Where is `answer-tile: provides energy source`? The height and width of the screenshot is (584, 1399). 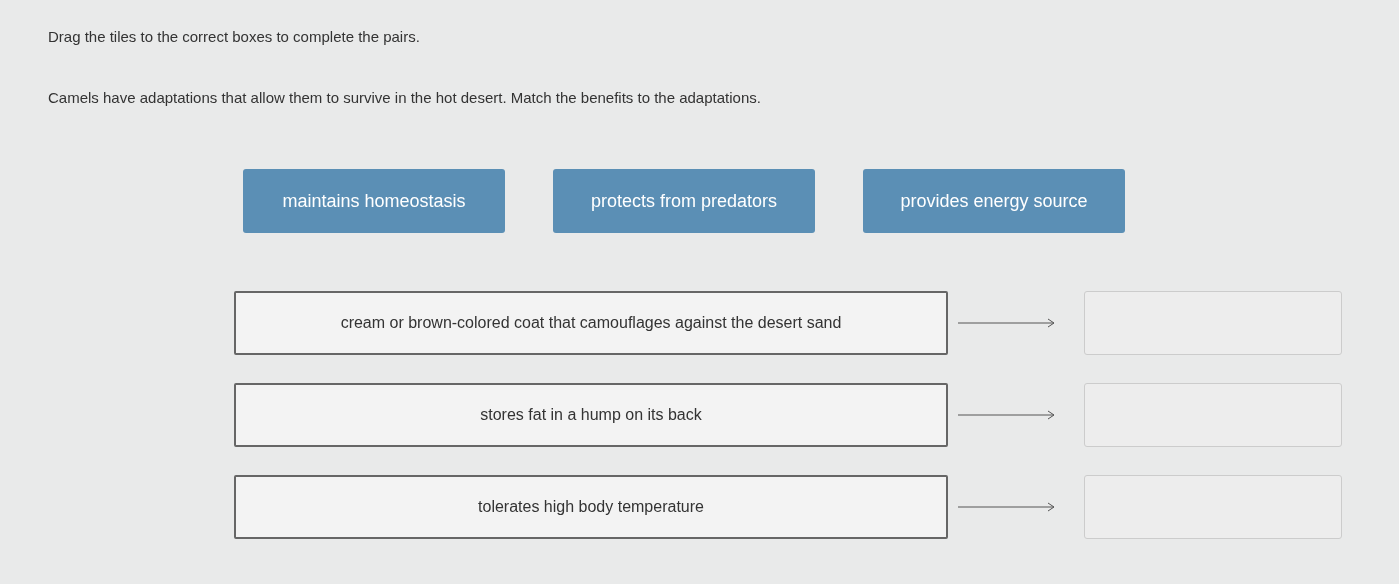 answer-tile: provides energy source is located at coordinates (994, 201).